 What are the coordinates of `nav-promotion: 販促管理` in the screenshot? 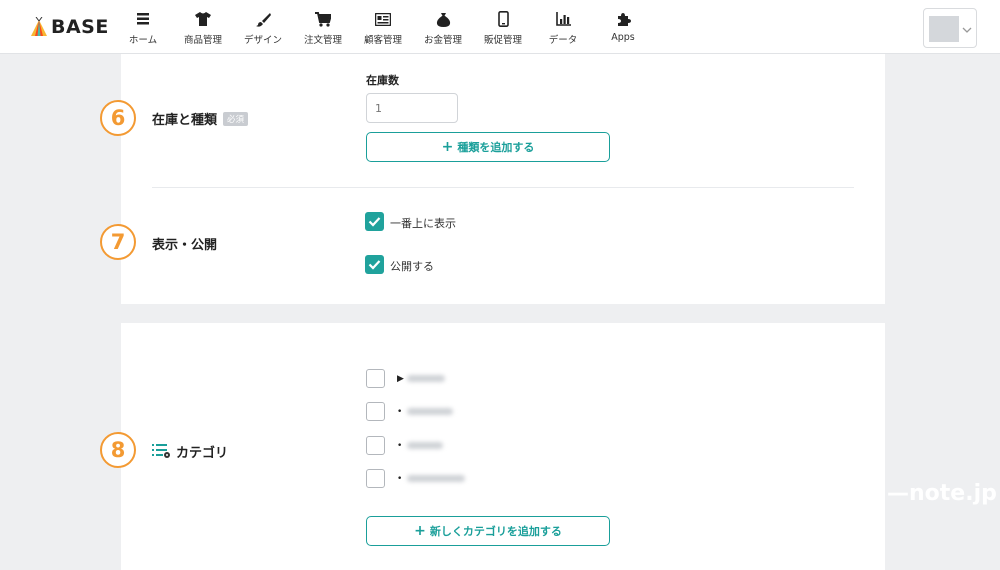 It's located at (503, 28).